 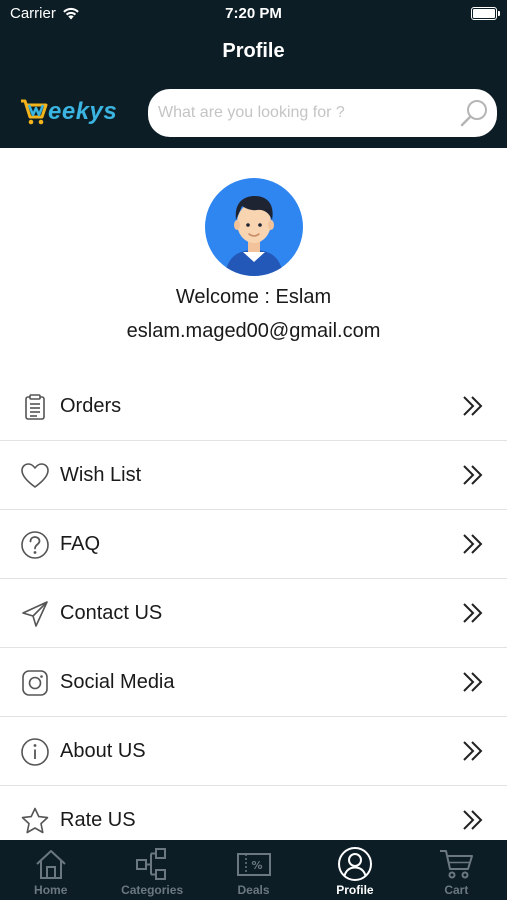 I want to click on avatar, so click(x=254, y=227).